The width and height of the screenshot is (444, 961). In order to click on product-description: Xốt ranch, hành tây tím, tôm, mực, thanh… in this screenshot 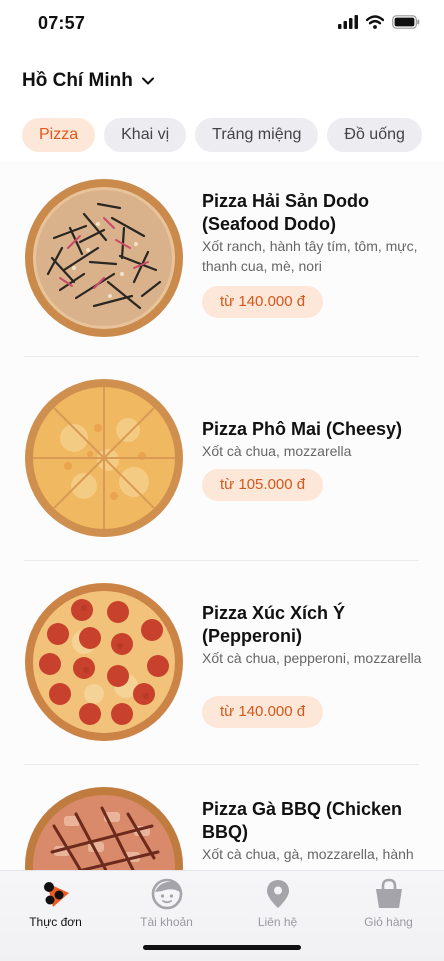, I will do `click(310, 256)`.